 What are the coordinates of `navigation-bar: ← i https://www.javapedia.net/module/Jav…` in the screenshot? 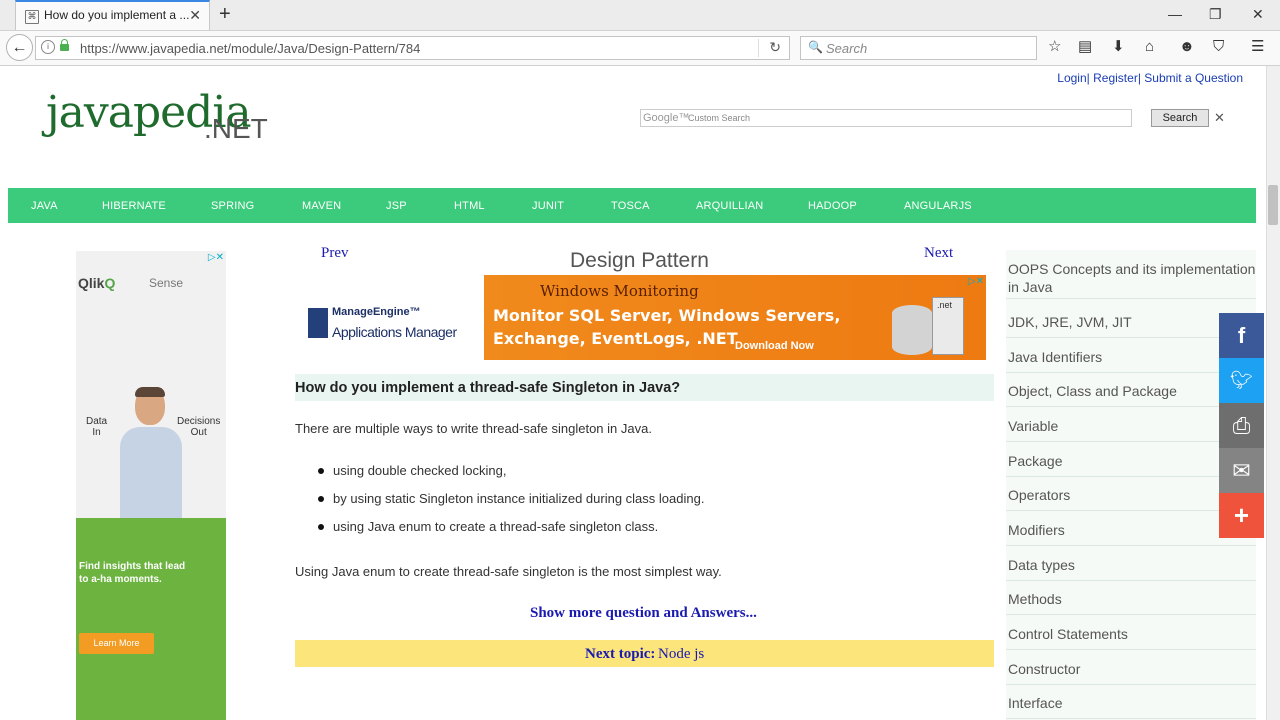 It's located at (640, 48).